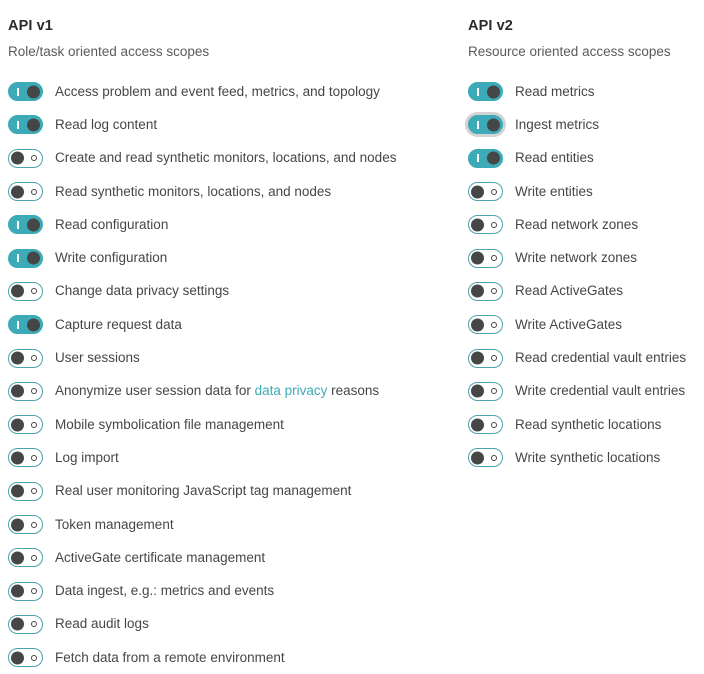  What do you see at coordinates (586, 158) in the screenshot?
I see `scope-row: Read entities` at bounding box center [586, 158].